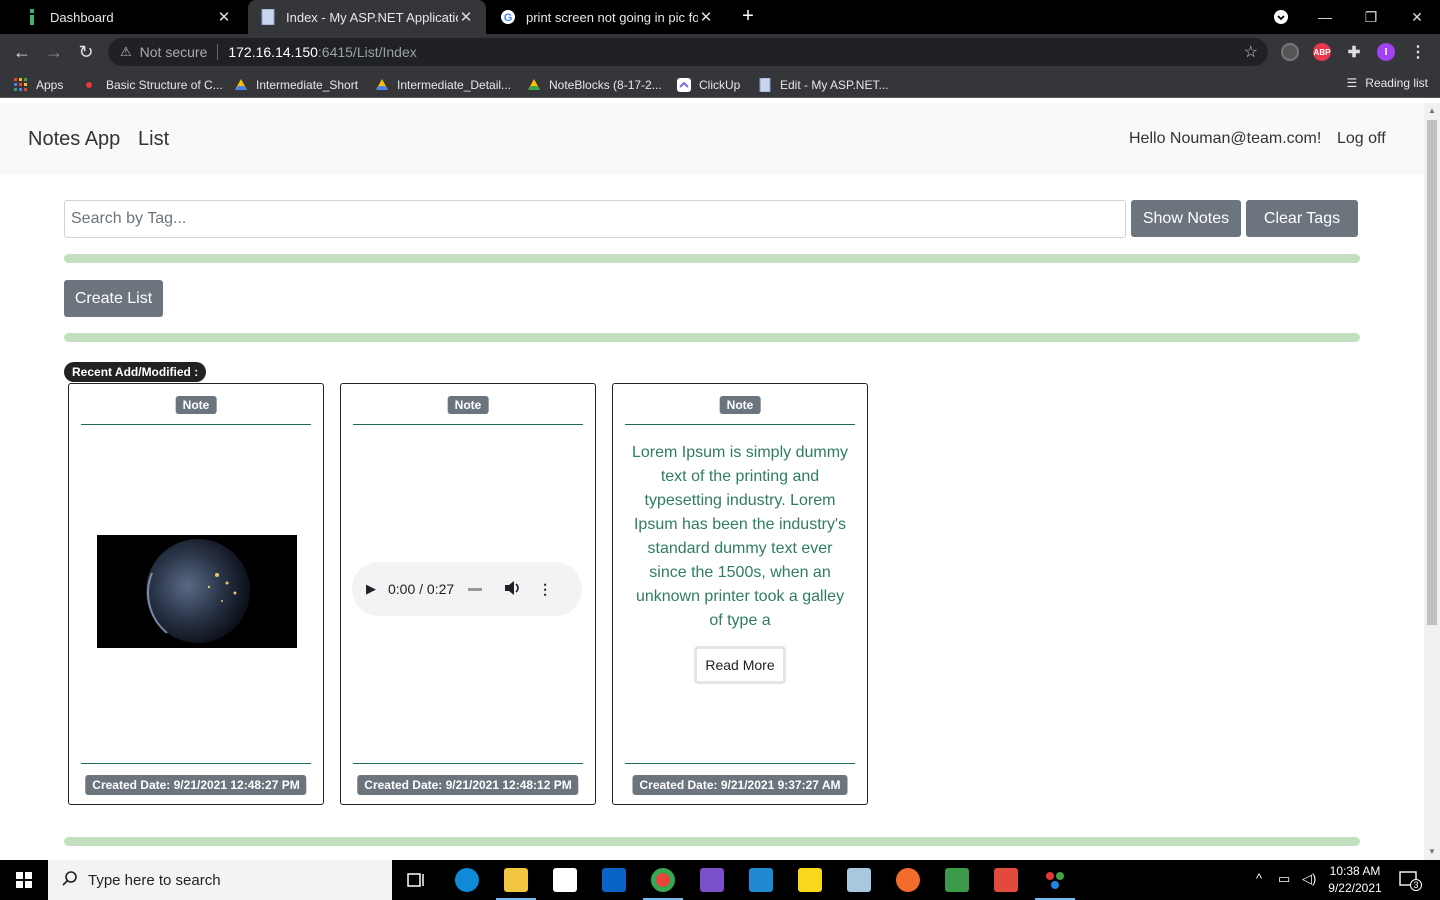  Describe the element at coordinates (38, 85) in the screenshot. I see `bookmark-apps: Apps` at that location.